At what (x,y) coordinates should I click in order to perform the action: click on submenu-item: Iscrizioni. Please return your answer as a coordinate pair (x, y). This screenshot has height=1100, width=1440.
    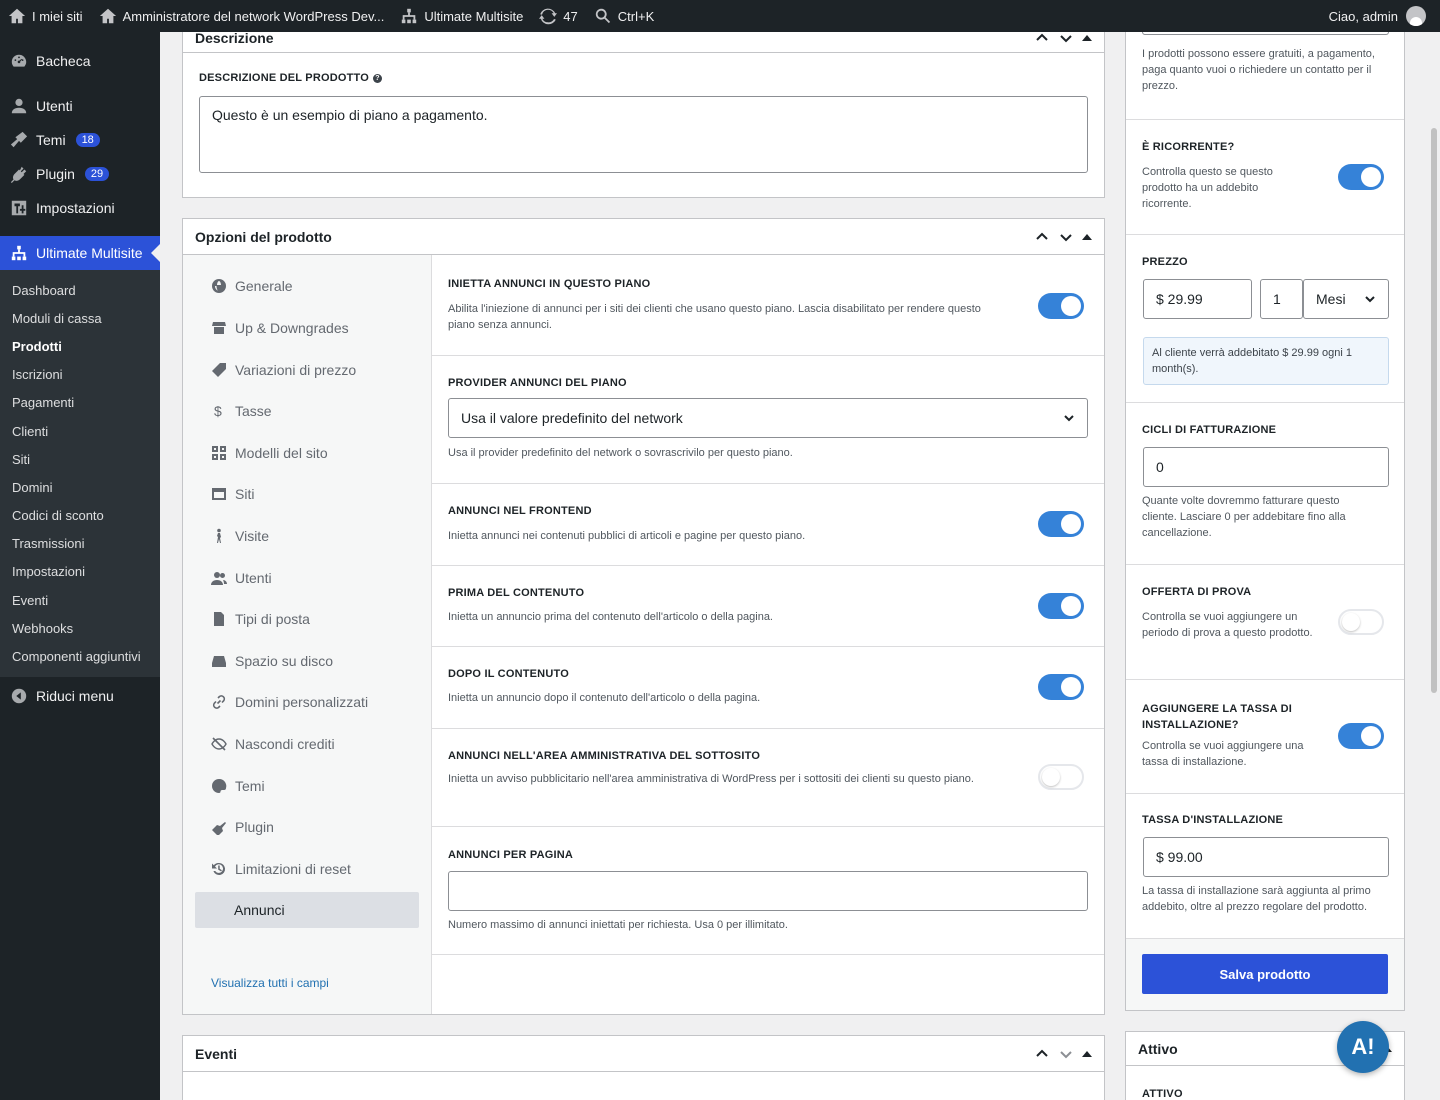
    Looking at the image, I should click on (80, 375).